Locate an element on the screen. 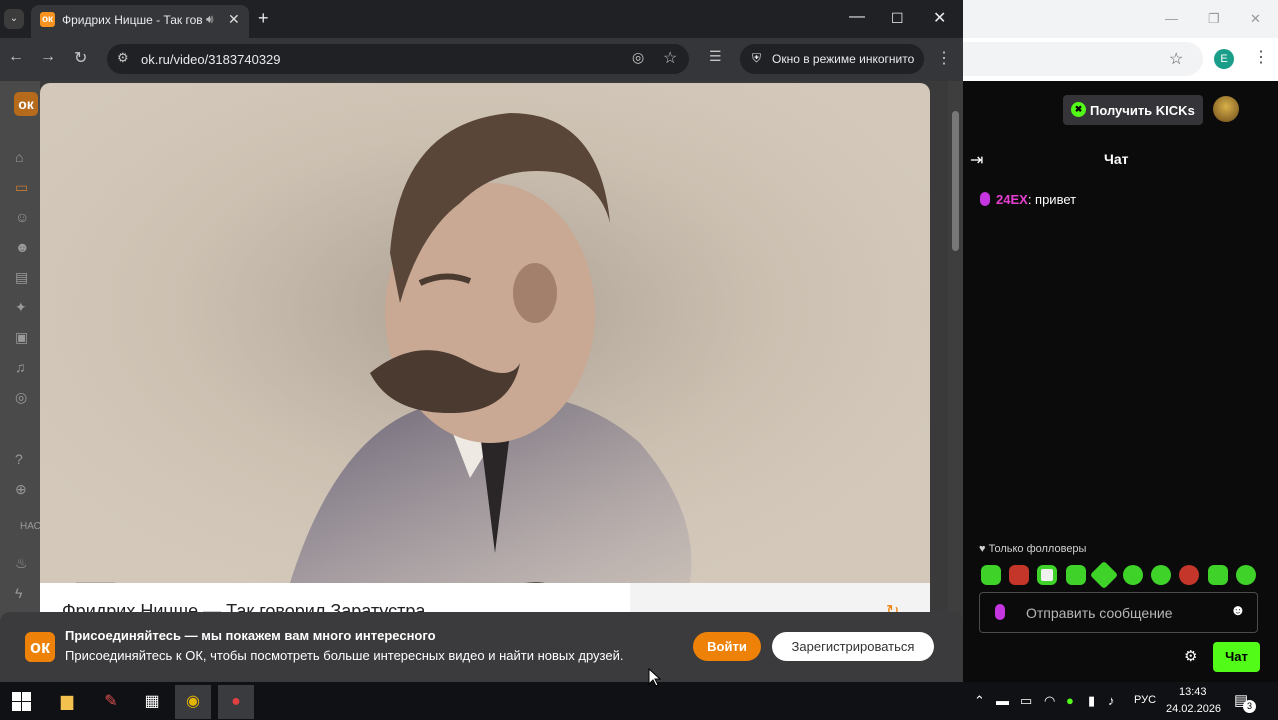 The width and height of the screenshot is (1278, 720). register-button: Зарегистрироваться is located at coordinates (853, 646).